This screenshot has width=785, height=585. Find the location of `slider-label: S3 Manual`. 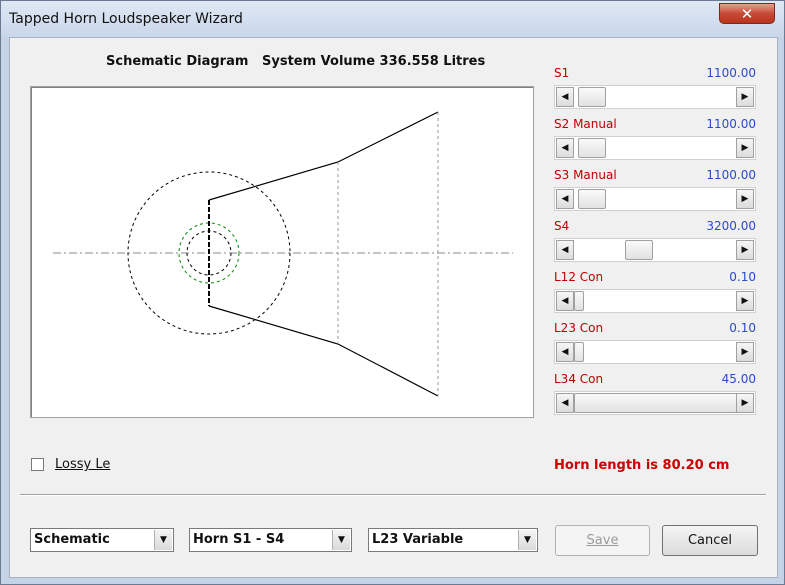

slider-label: S3 Manual is located at coordinates (585, 175).